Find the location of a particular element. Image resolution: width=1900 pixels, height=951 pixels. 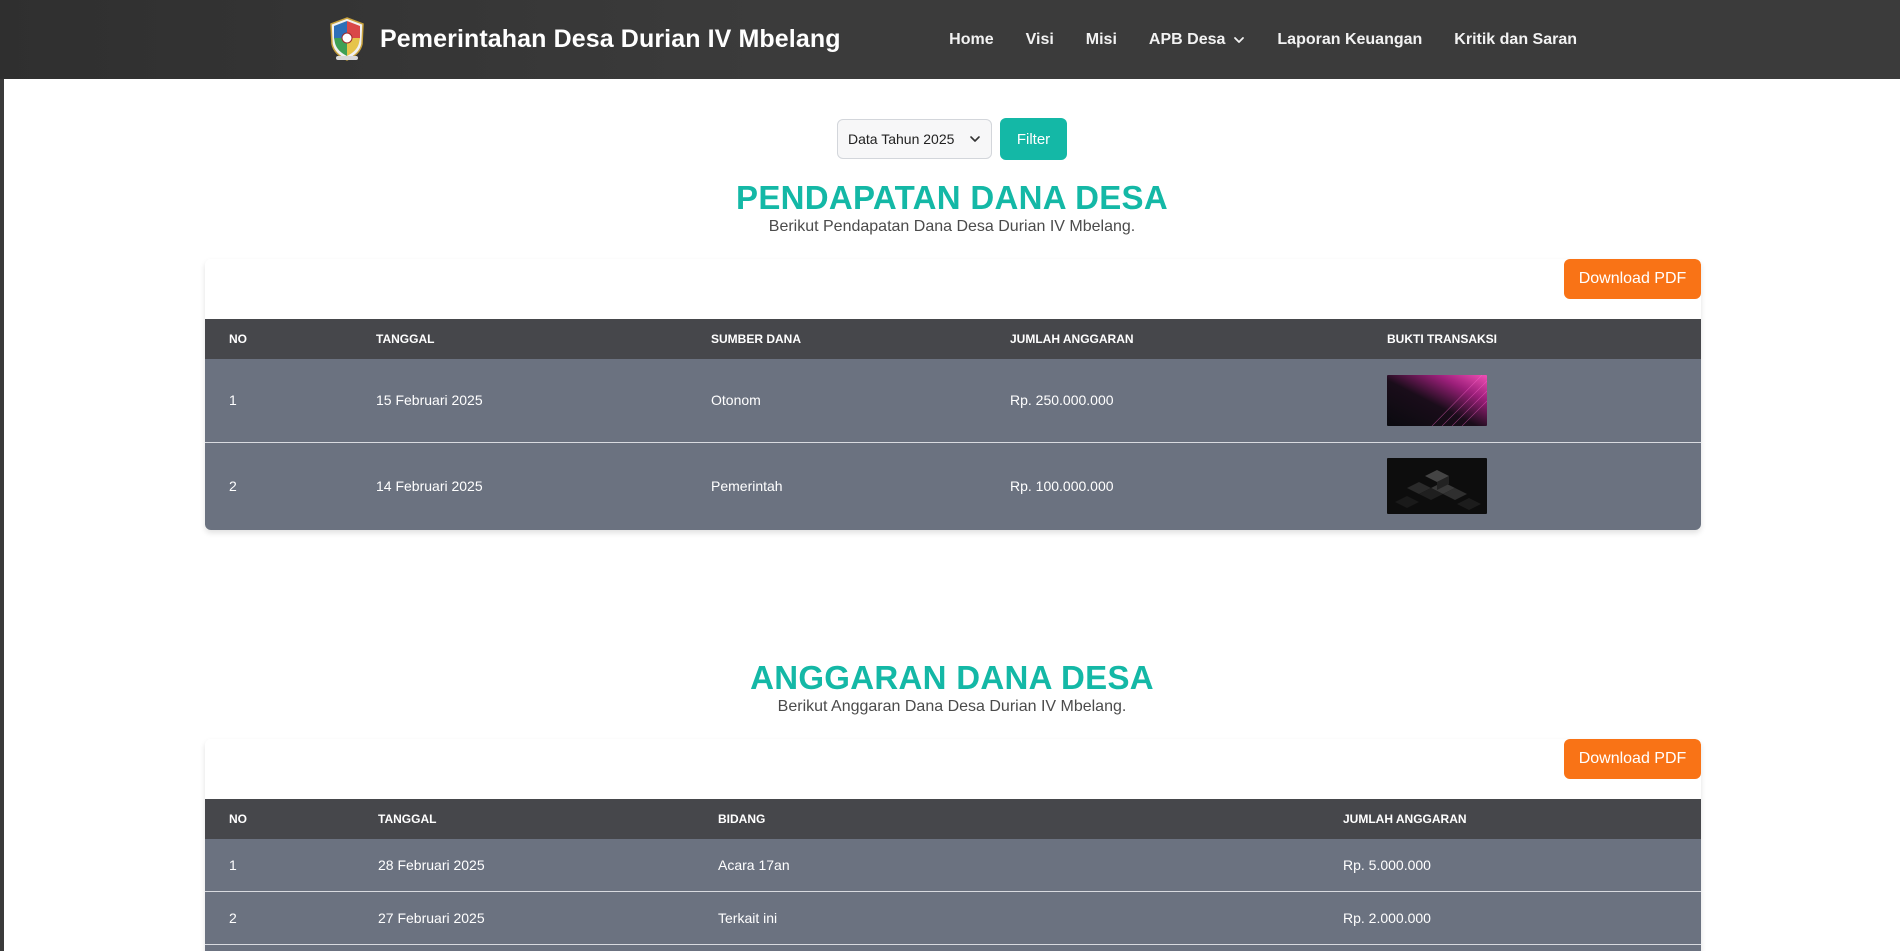

nav-apb-desa-label: APB Desa is located at coordinates (1187, 39).